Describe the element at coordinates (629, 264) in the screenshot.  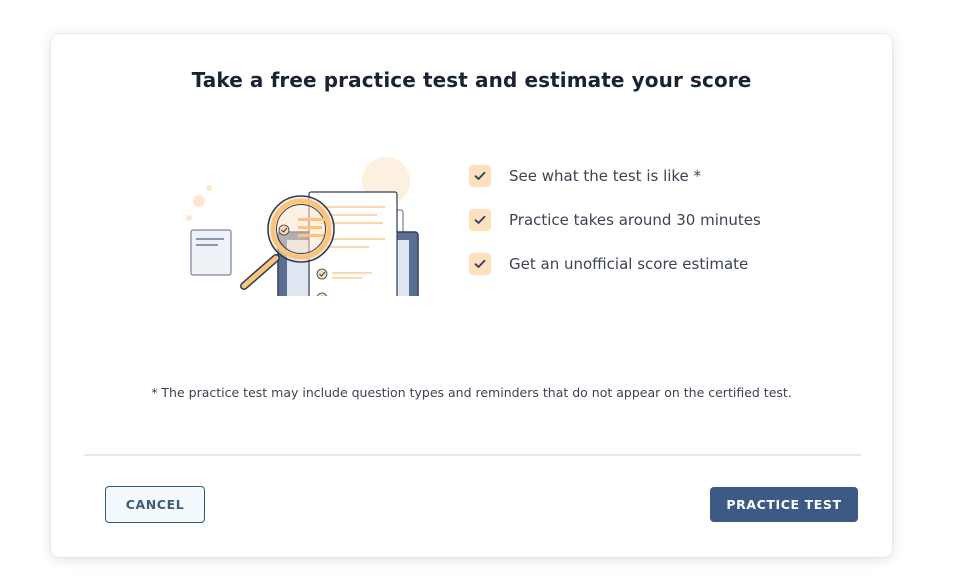
I see `feature-label: Get an unofficial score estimate` at that location.